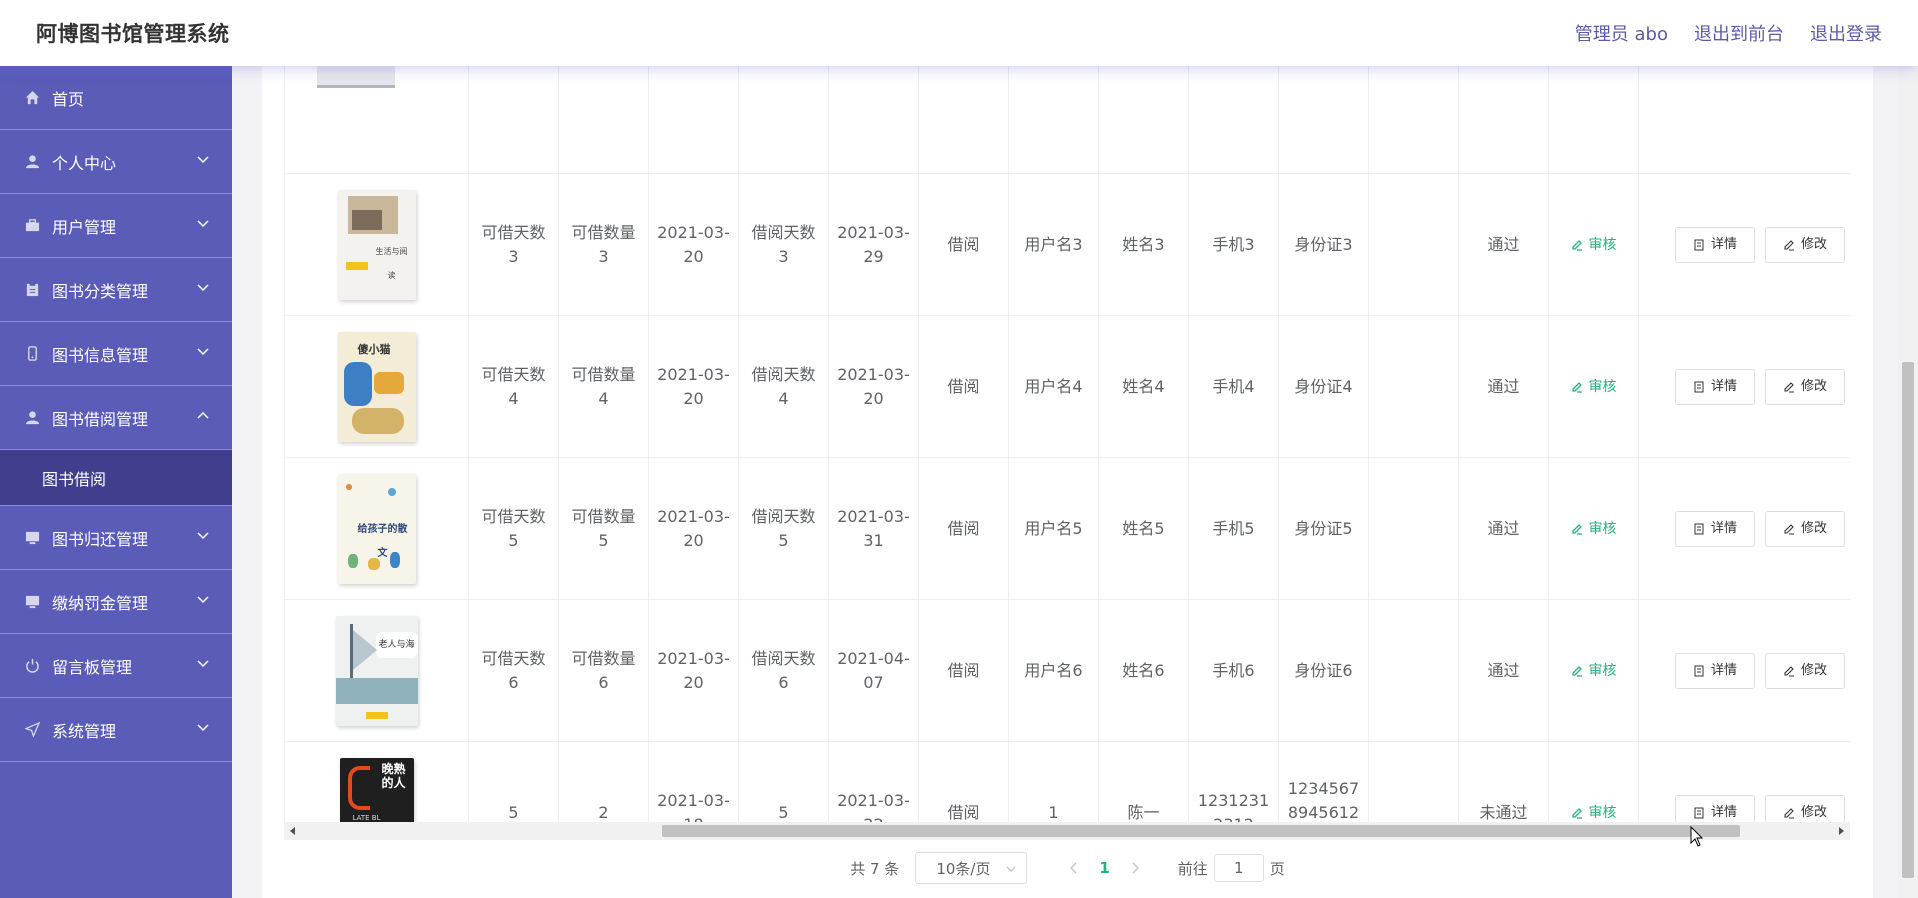  I want to click on scroll-right-icon, so click(1841, 831).